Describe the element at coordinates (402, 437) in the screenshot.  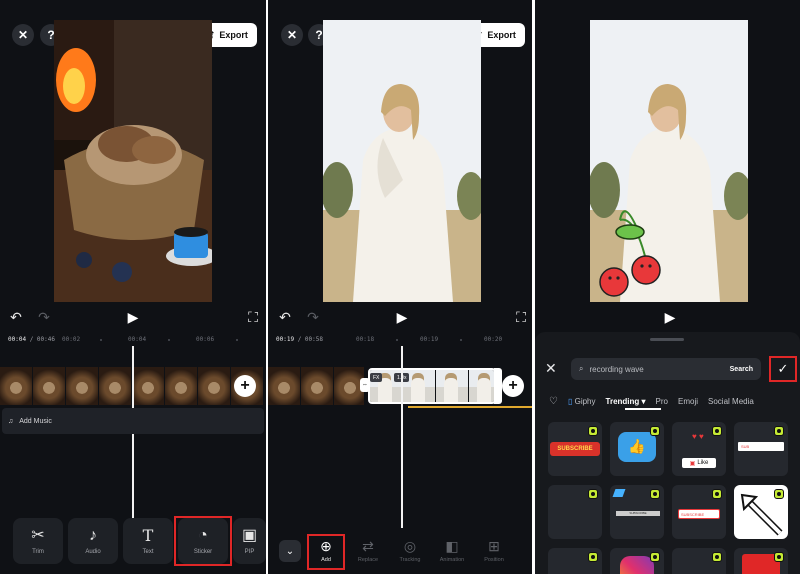
I see `playhead` at that location.